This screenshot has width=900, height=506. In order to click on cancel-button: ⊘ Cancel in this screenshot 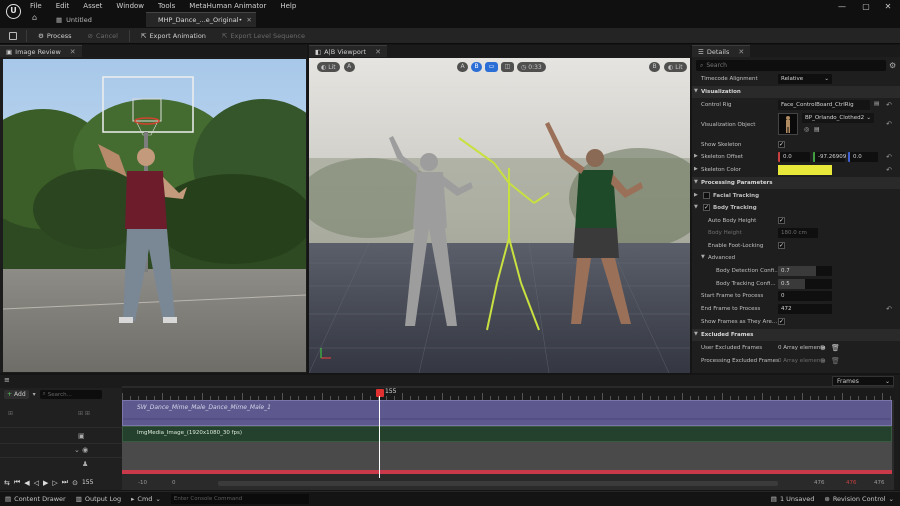, I will do `click(103, 35)`.